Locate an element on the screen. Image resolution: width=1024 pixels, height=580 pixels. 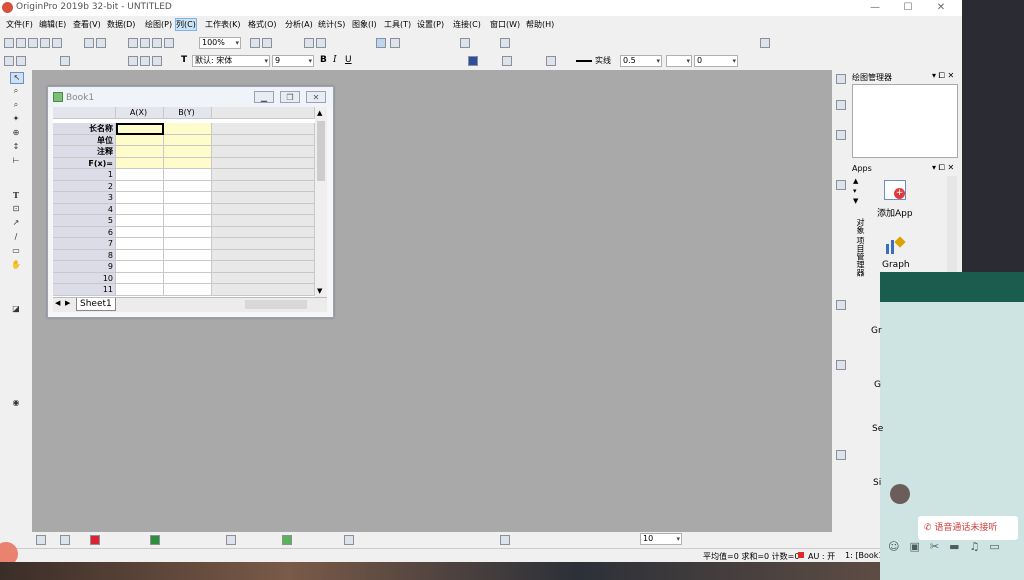
data-selector-icon: ⊢ is located at coordinates (16, 161).